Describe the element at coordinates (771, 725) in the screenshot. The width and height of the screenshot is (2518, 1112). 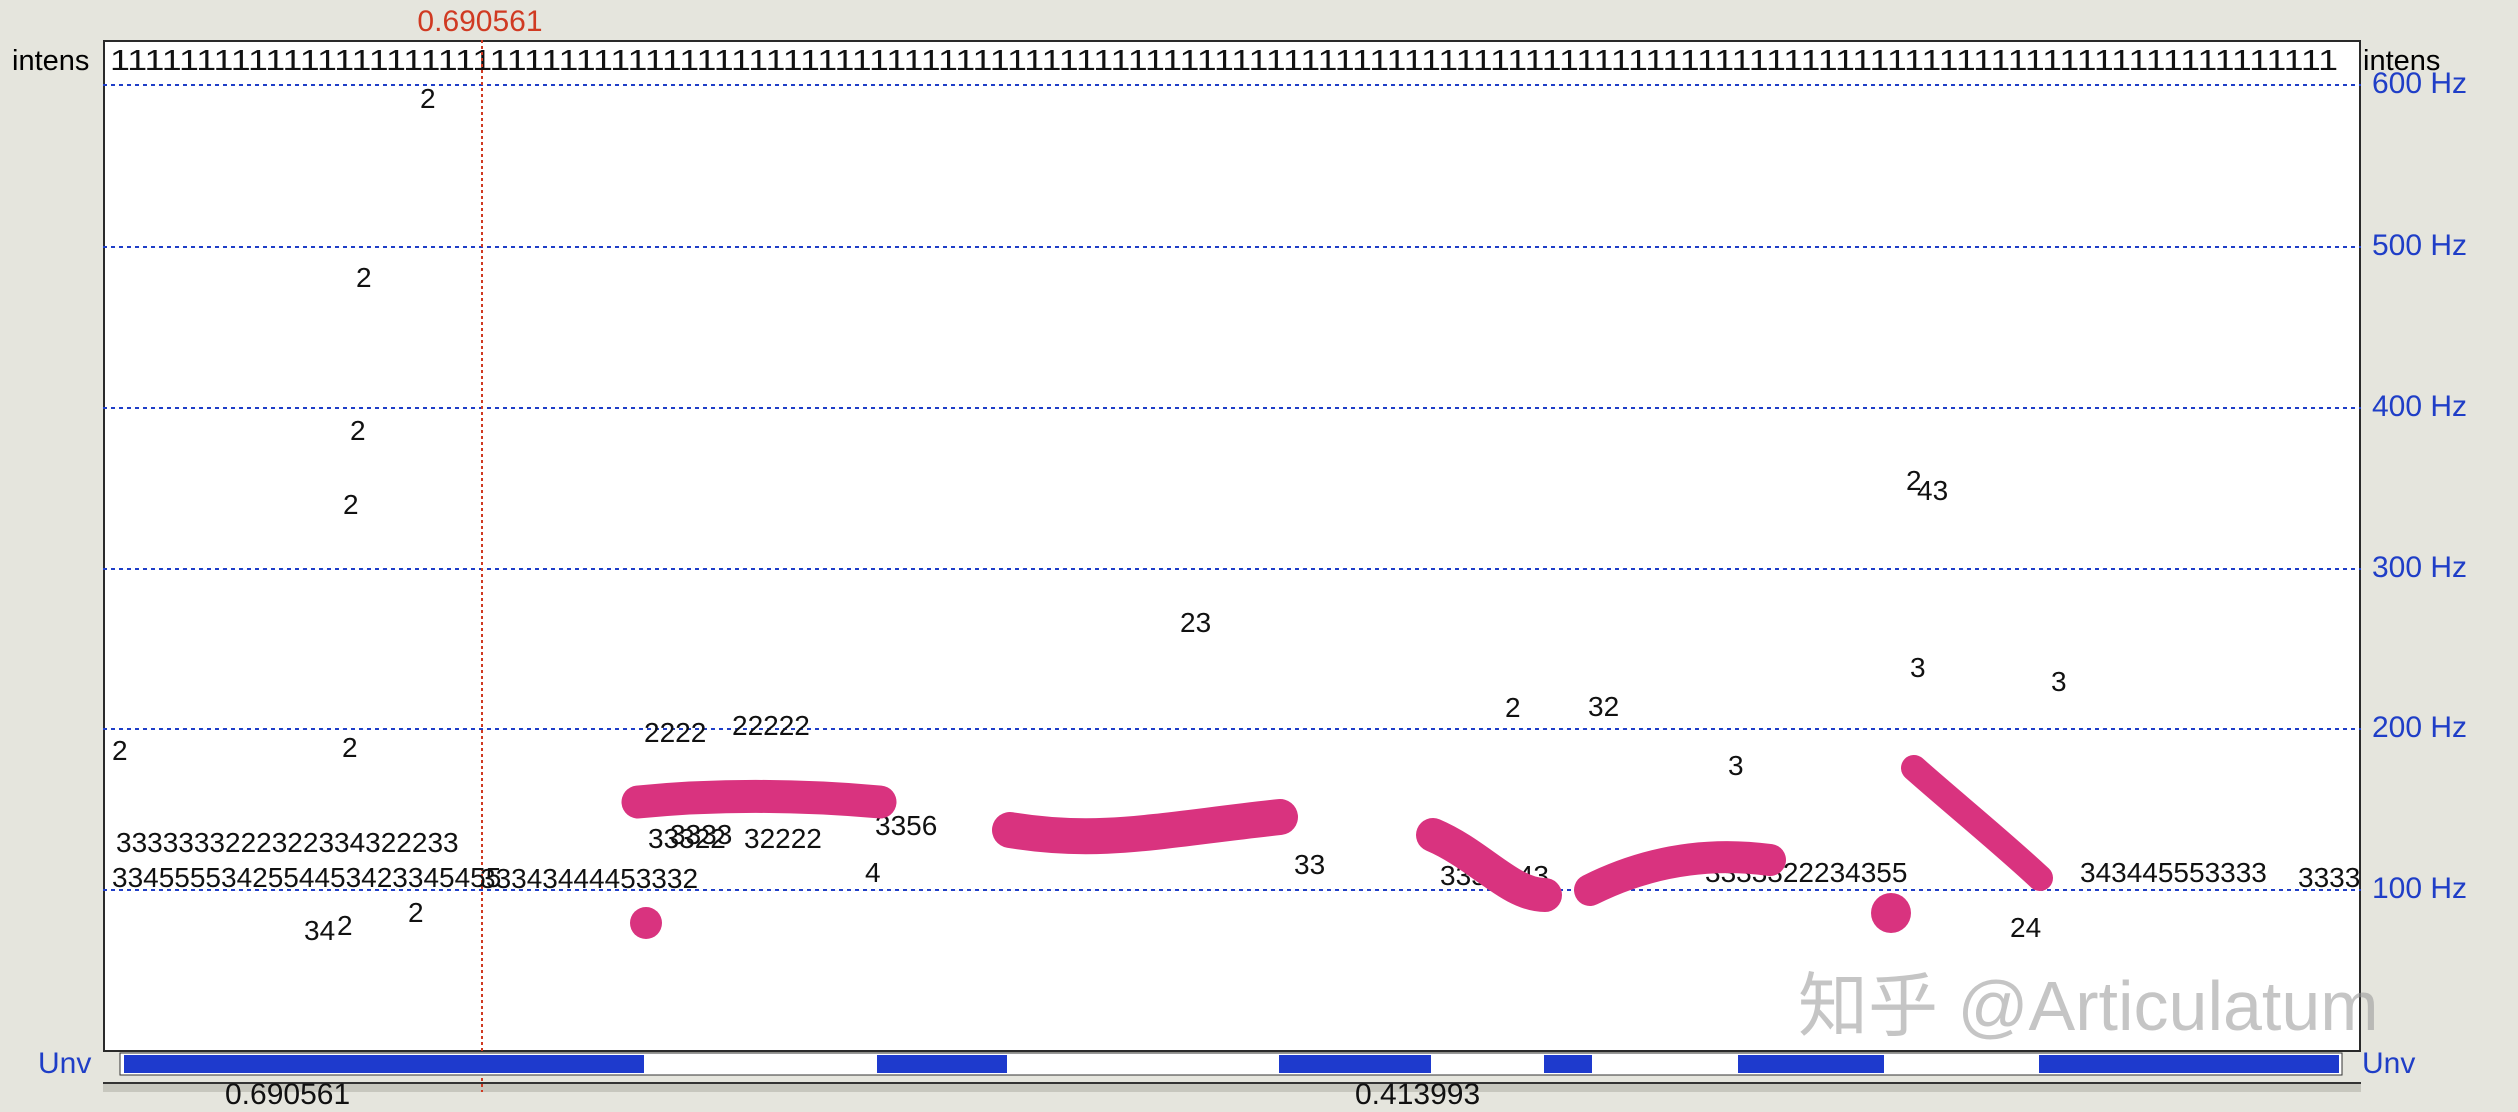
I see `candidate-cluster: 22222` at that location.